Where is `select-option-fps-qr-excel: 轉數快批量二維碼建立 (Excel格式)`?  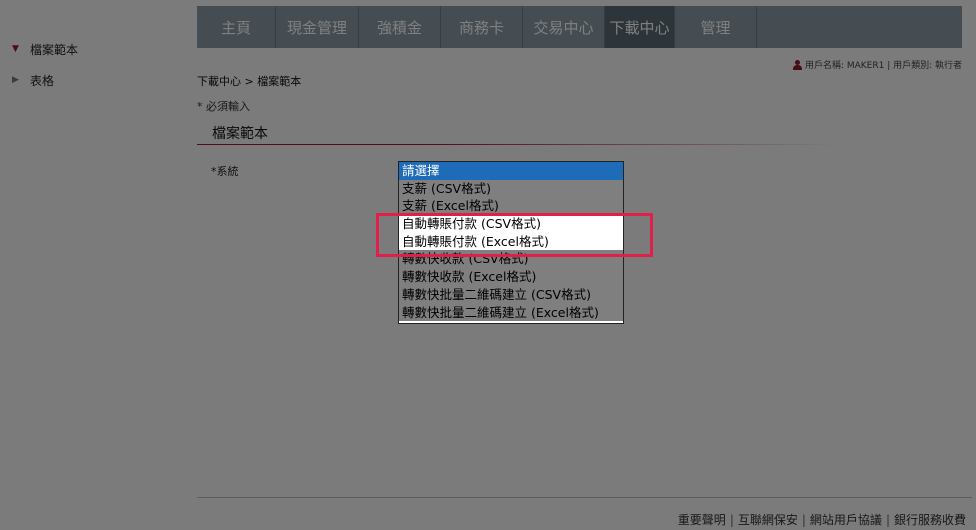
select-option-fps-qr-excel: 轉數快批量二維碼建立 (Excel格式) is located at coordinates (511, 313).